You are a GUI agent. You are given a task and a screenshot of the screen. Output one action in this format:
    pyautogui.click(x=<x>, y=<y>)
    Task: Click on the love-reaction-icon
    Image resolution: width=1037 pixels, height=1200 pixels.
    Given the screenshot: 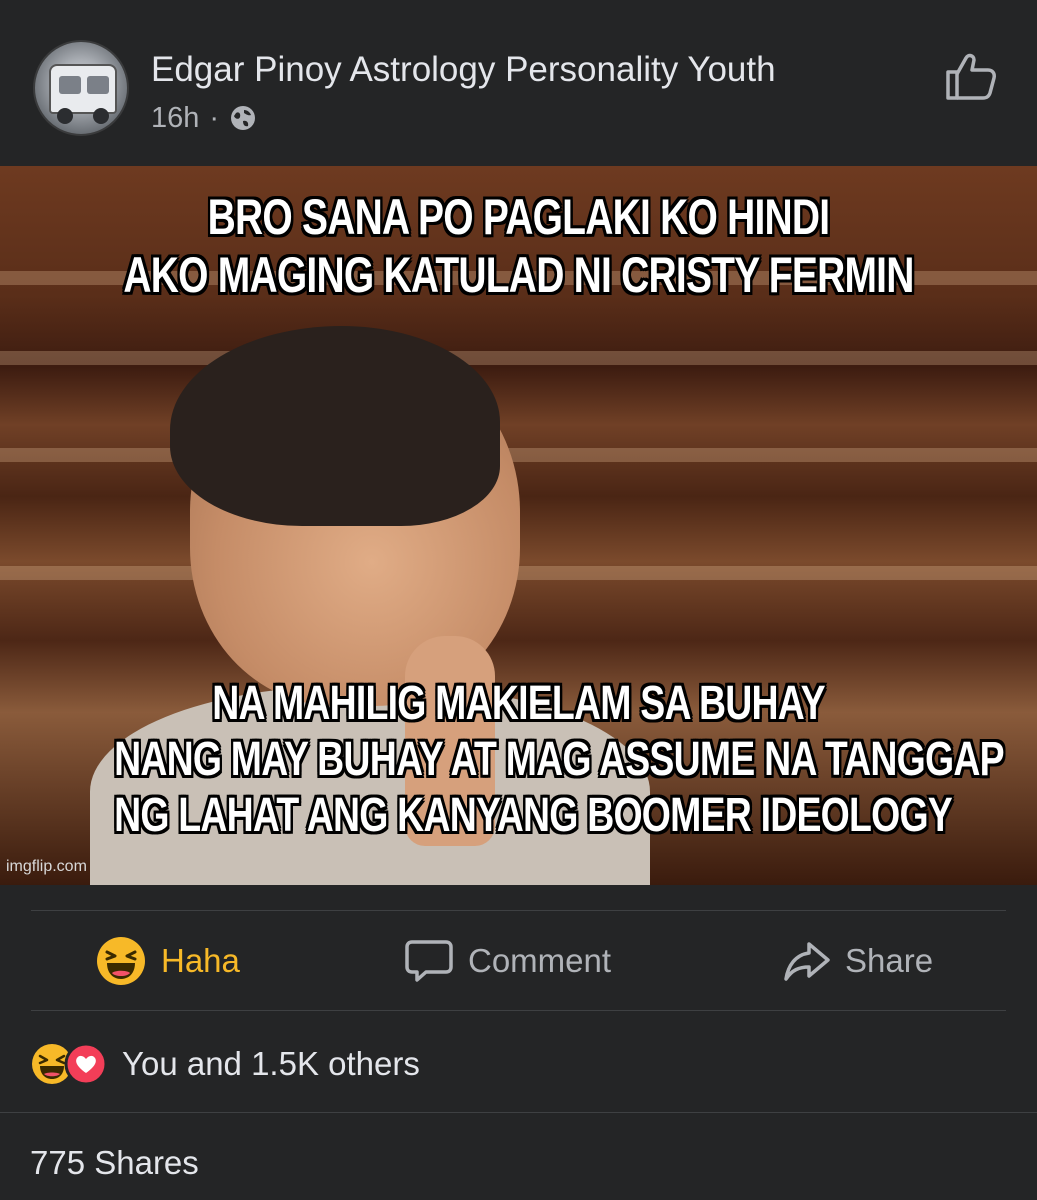 What is the action you would take?
    pyautogui.click(x=86, y=1064)
    